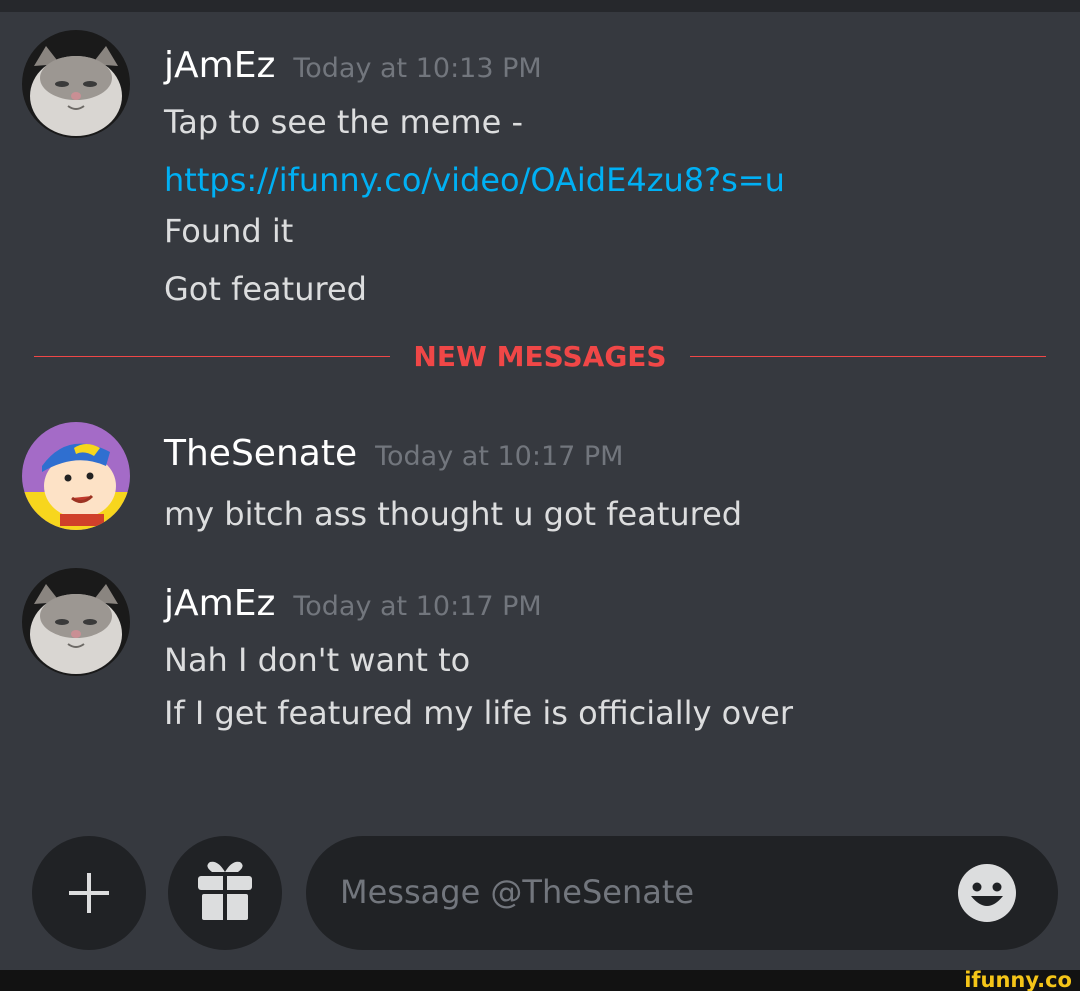  I want to click on new-messages-divider-right, so click(868, 356).